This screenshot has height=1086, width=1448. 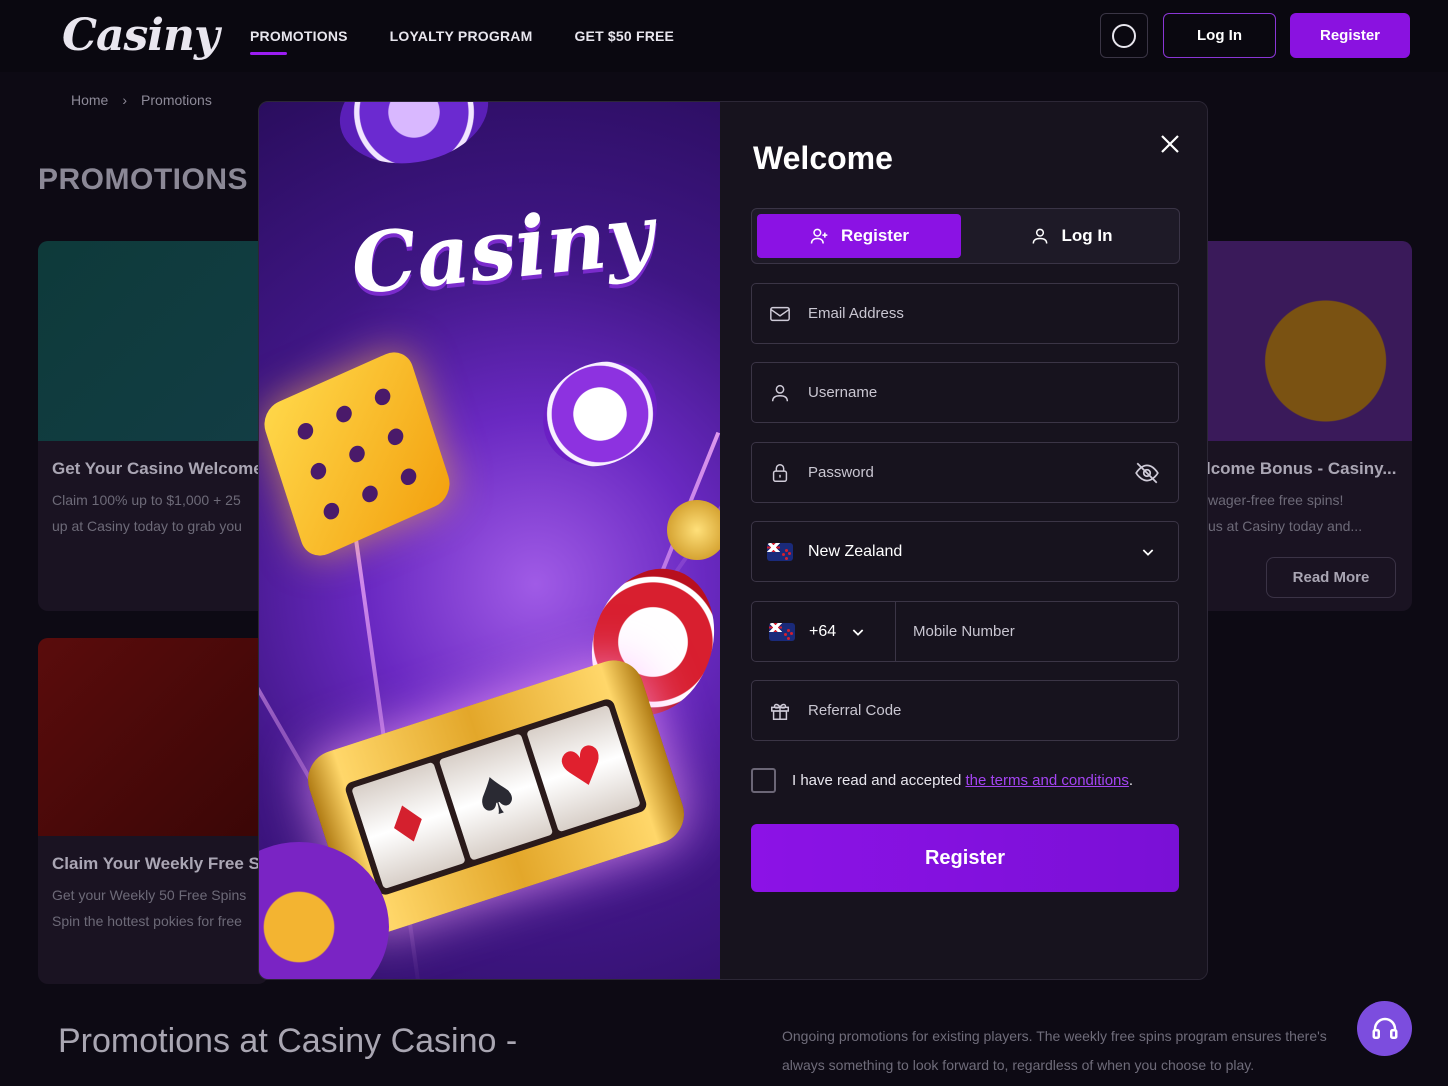 I want to click on breadcrumb-home: Home, so click(x=89, y=100).